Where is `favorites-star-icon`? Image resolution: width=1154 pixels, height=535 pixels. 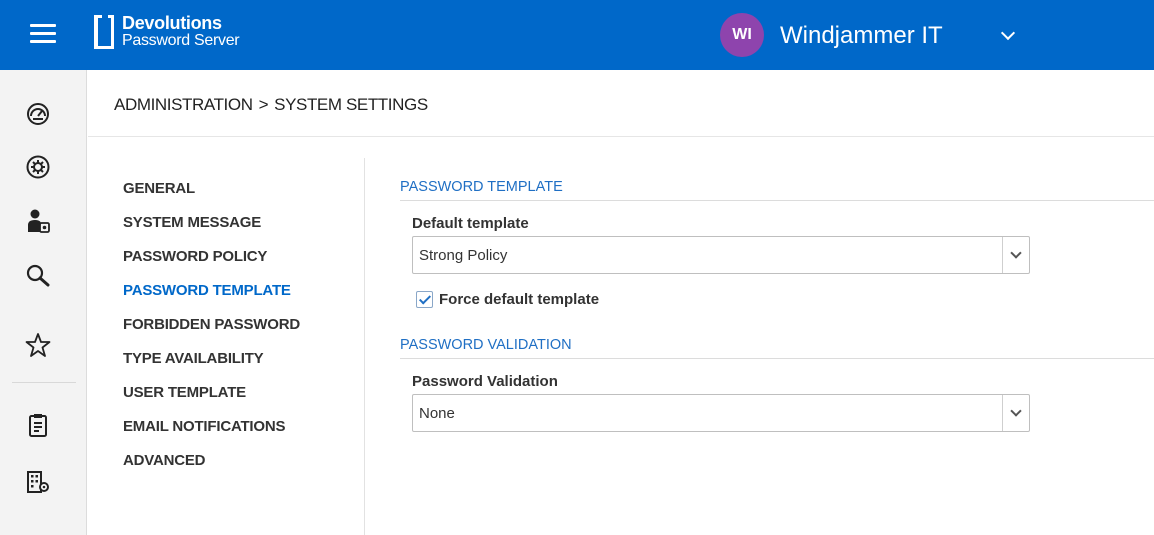
favorites-star-icon is located at coordinates (38, 345).